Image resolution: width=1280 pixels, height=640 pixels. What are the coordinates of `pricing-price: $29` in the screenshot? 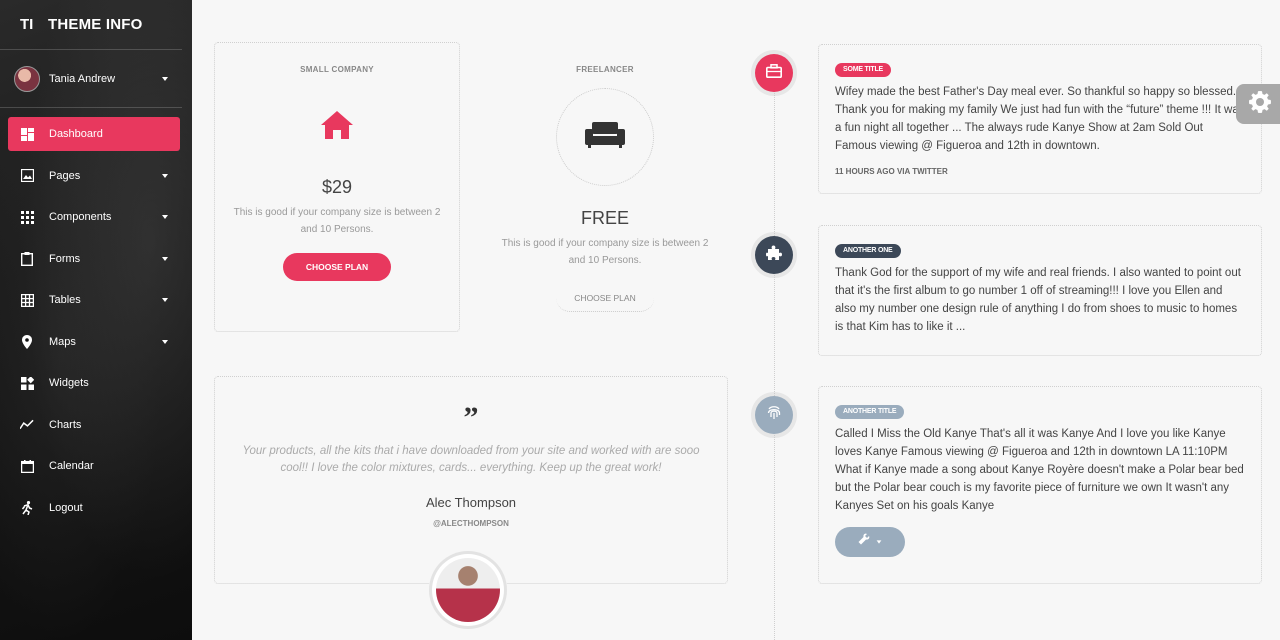 It's located at (337, 187).